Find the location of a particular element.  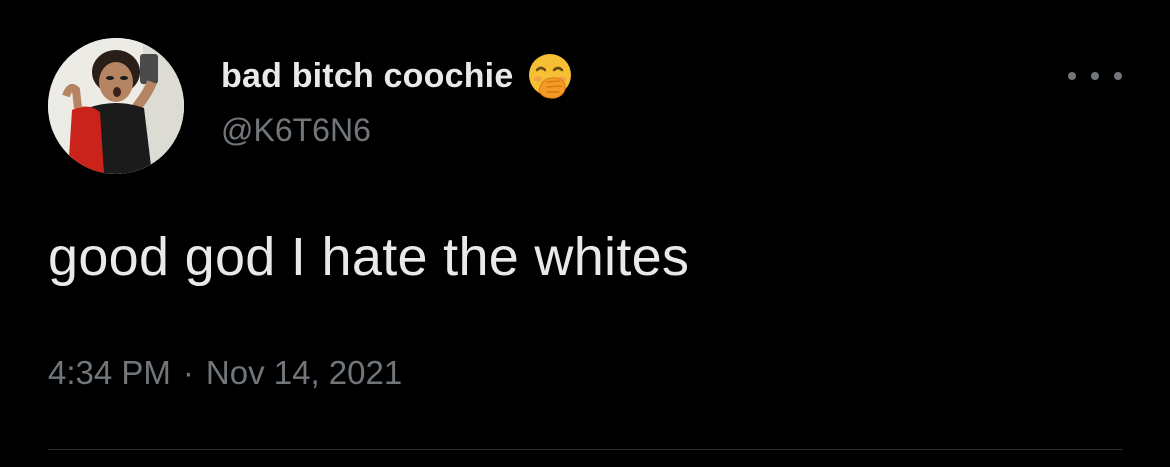

face-with-hand-over-mouth-emoji-icon is located at coordinates (550, 76).